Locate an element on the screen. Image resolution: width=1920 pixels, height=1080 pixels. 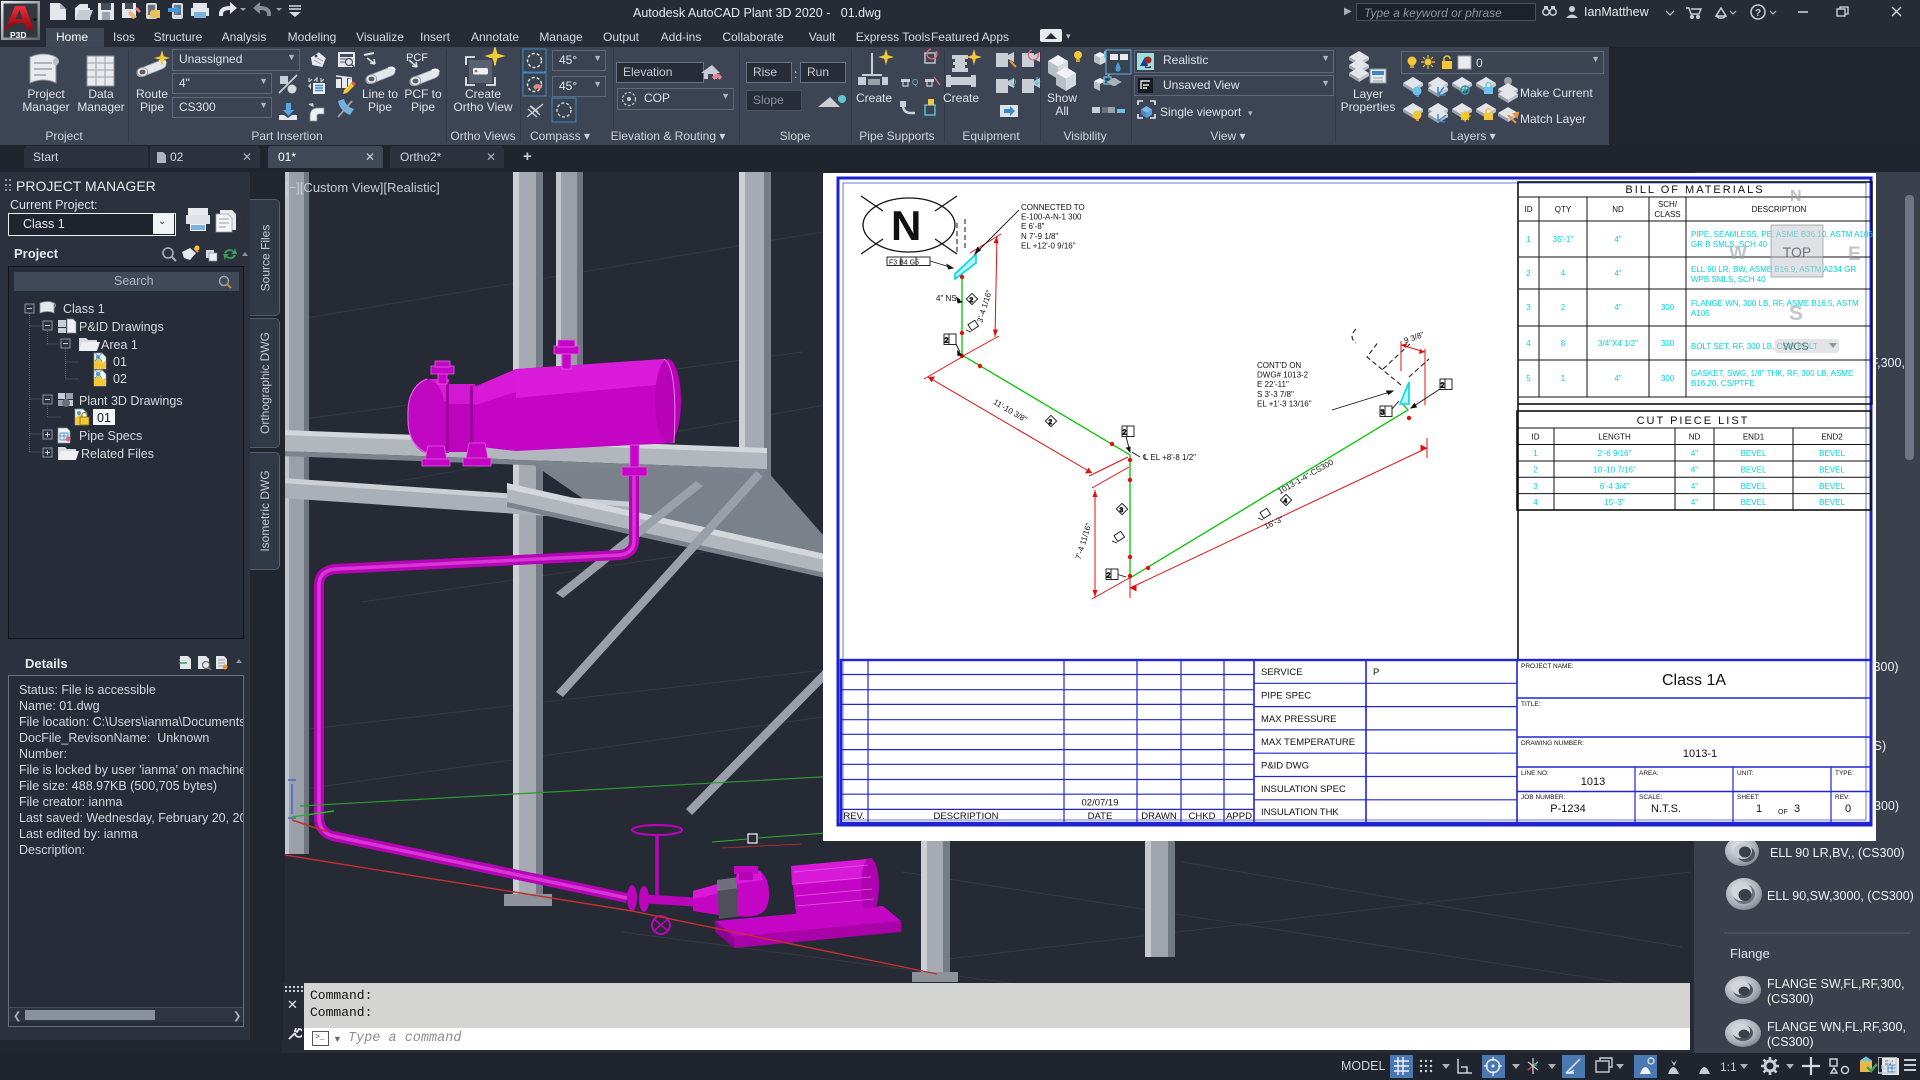
svg-text: DRAWING NUMBER: is located at coordinates (1552, 743).